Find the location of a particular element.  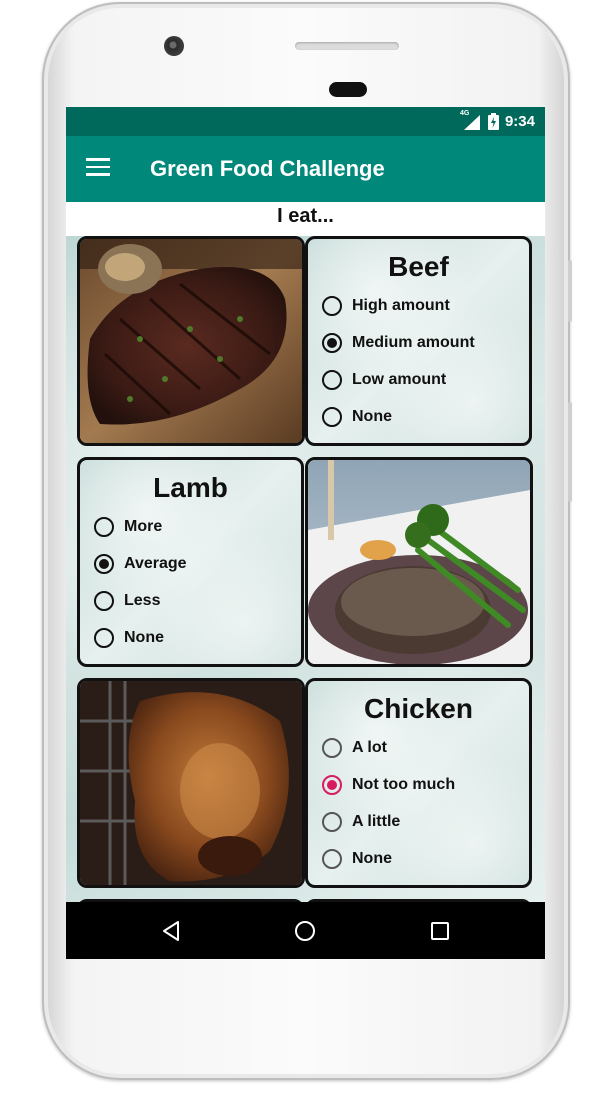

option-label: Not too much is located at coordinates (404, 784).